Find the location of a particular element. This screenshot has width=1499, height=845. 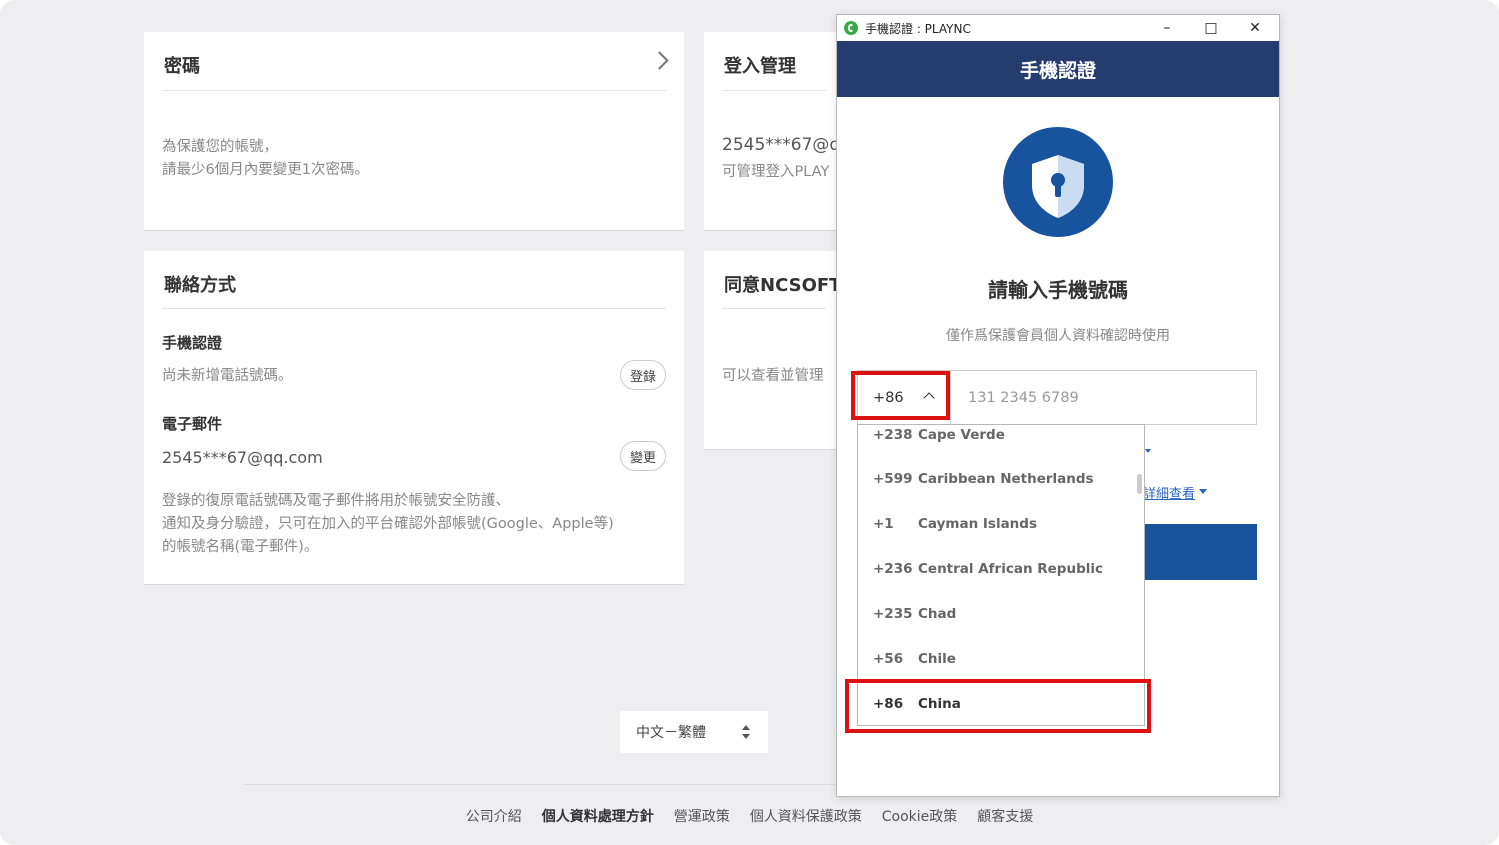

login-management-card: 登入管理 2545***67@q 可管理登入PLAY is located at coordinates (774, 131).